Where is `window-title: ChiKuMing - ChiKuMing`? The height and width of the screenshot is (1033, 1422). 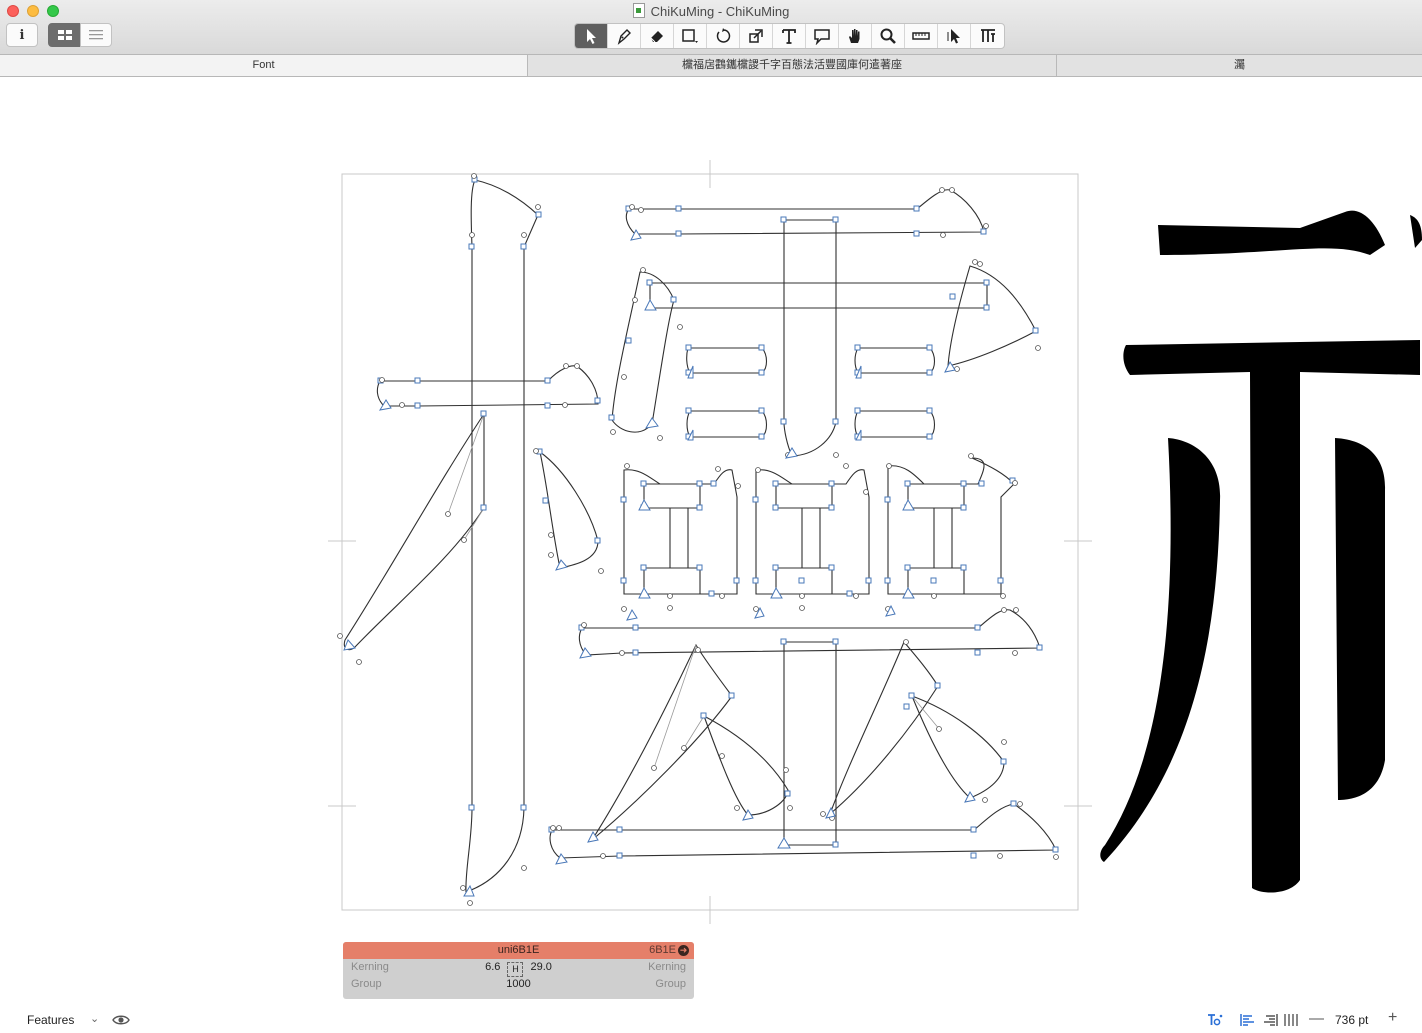
window-title: ChiKuMing - ChiKuMing is located at coordinates (711, 11).